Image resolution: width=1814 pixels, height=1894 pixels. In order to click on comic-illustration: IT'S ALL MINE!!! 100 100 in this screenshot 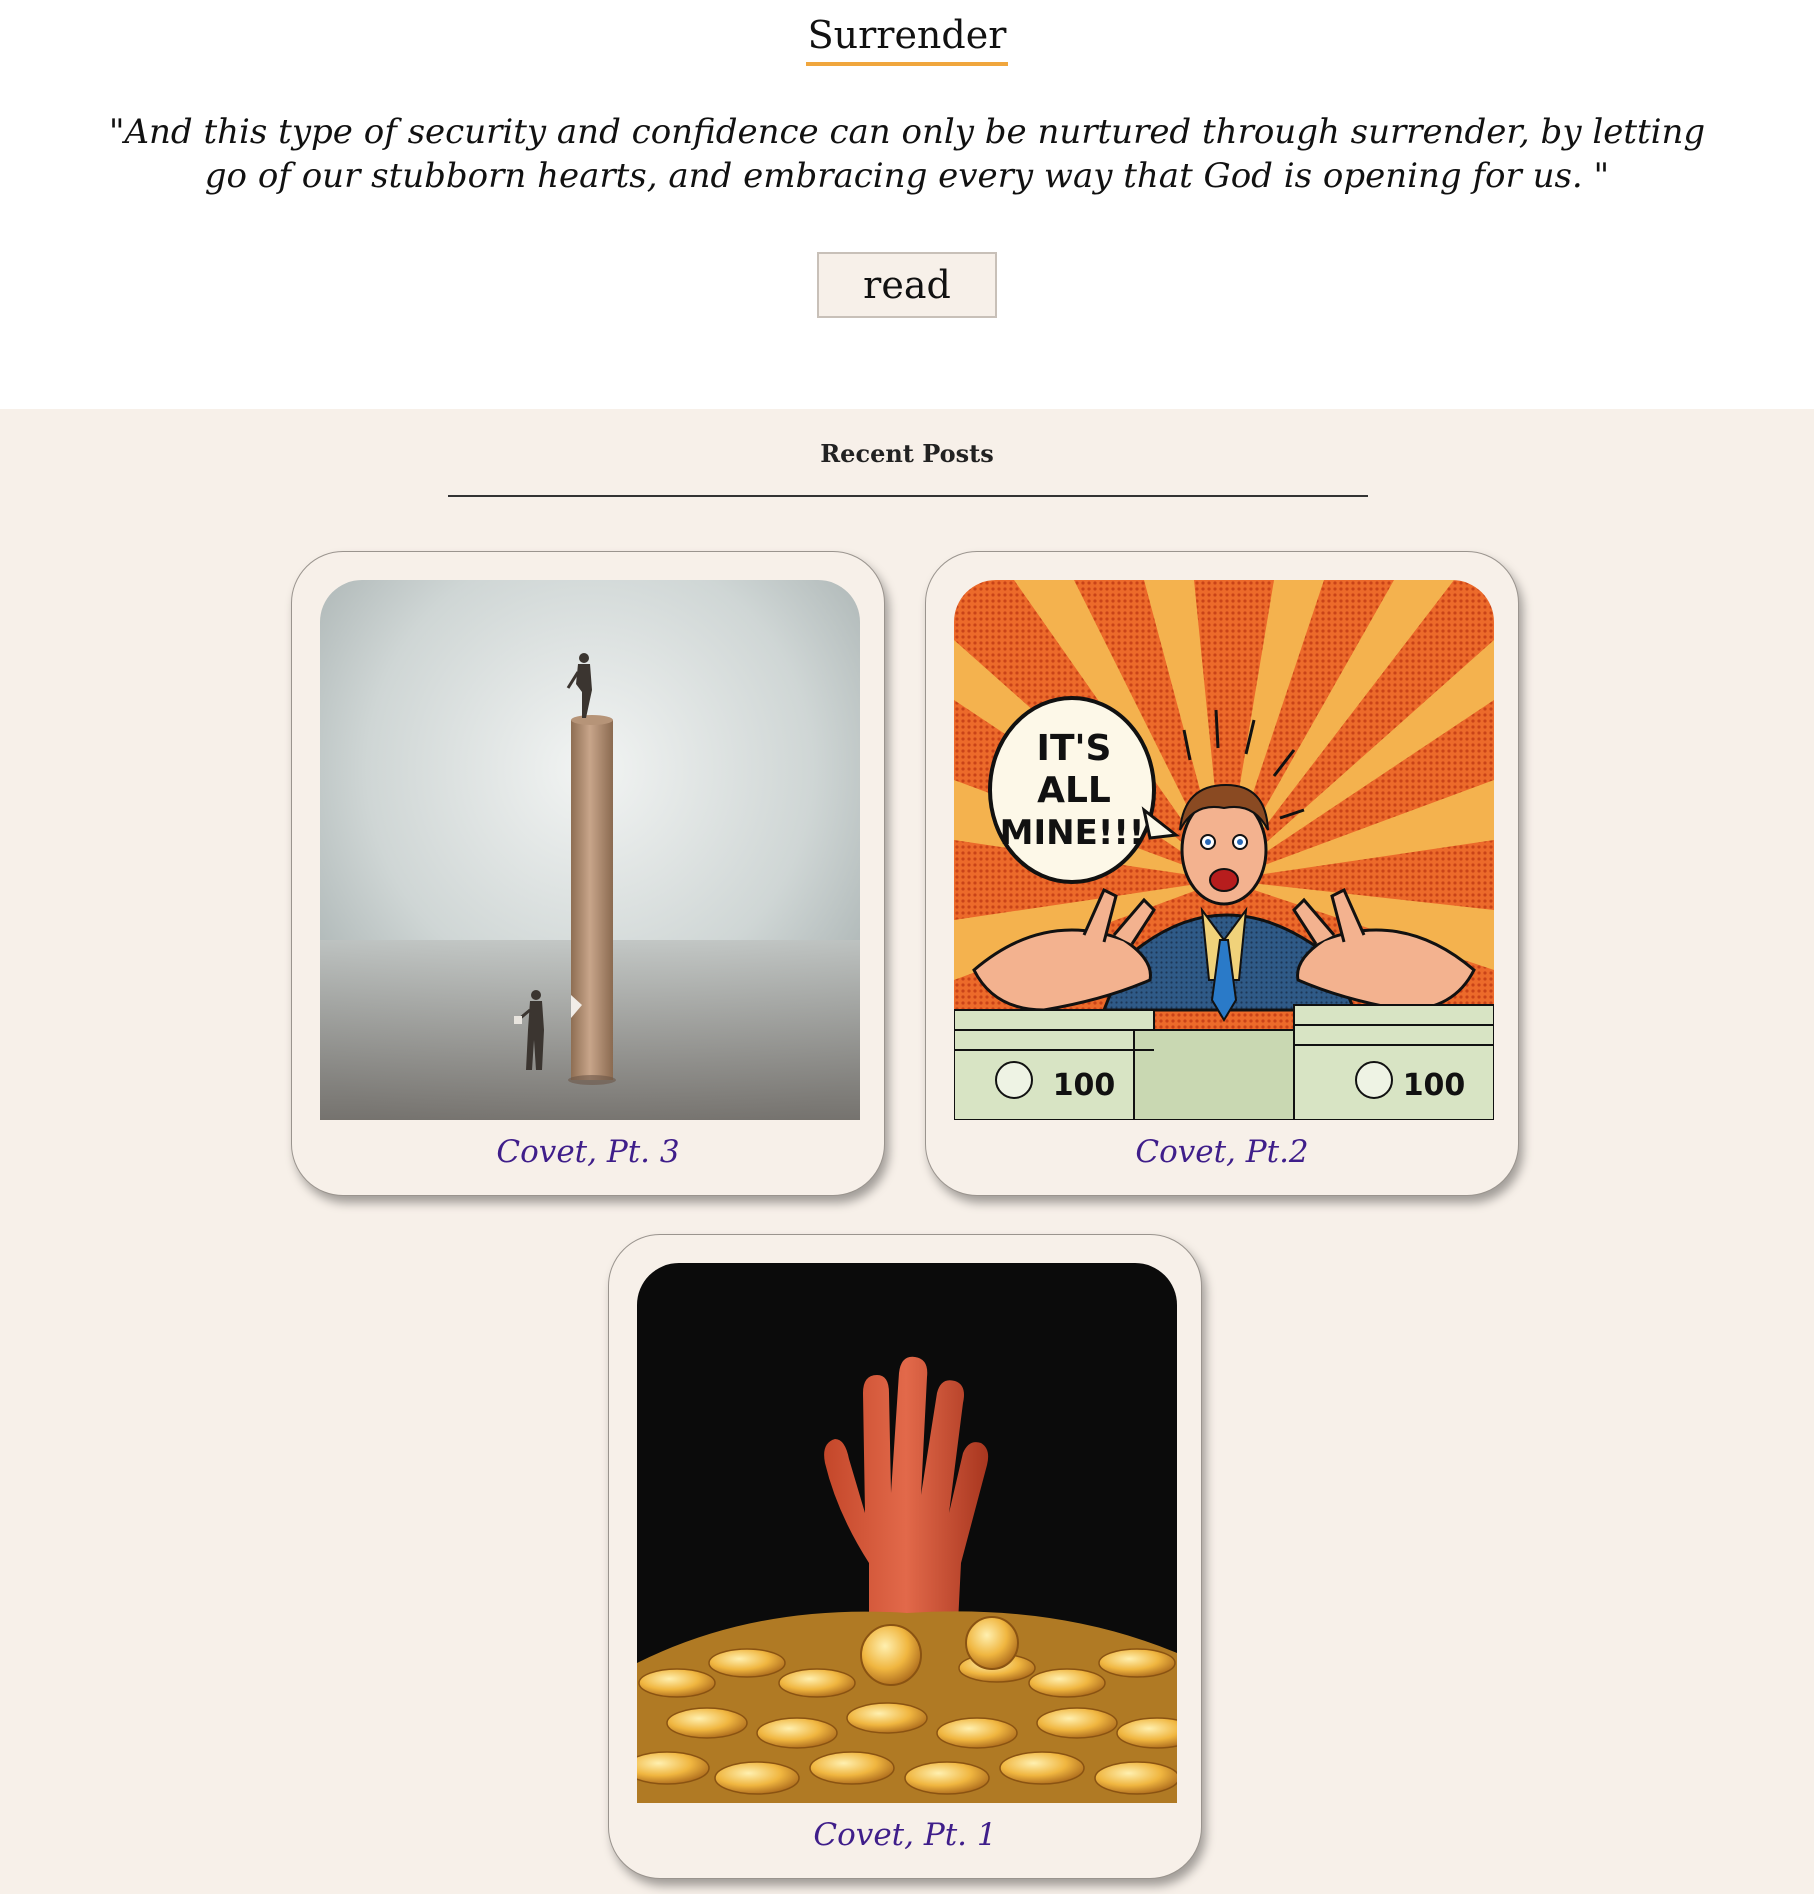, I will do `click(1224, 850)`.